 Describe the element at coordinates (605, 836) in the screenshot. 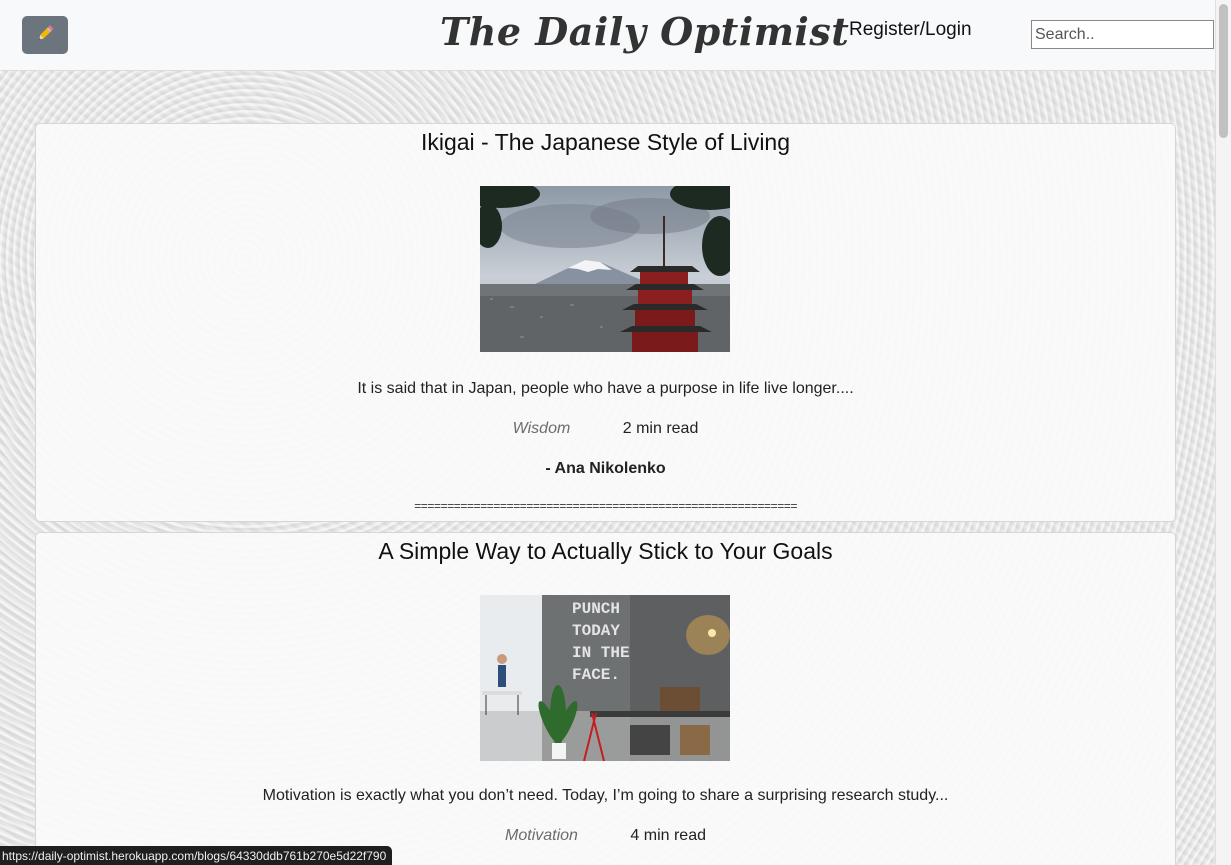

I see `post-meta: Motivation 4 min read` at that location.